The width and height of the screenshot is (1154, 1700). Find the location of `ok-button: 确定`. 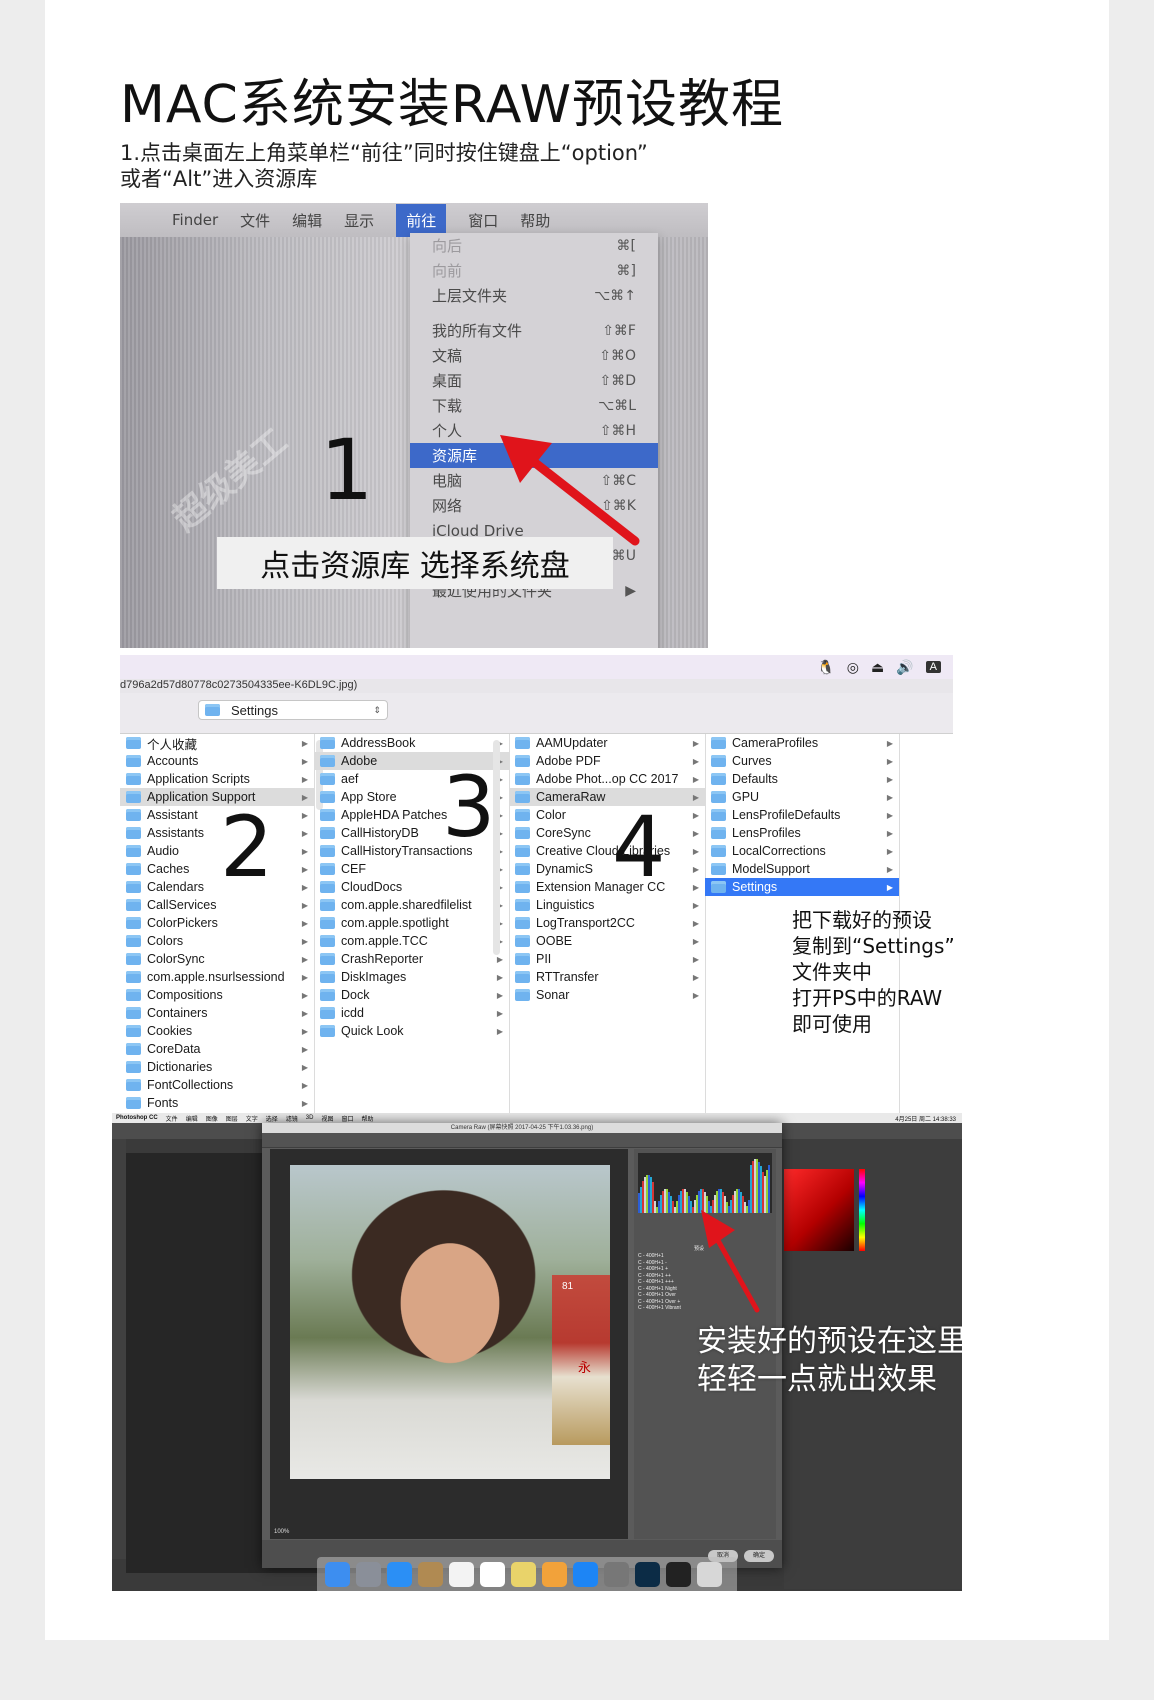

ok-button: 确定 is located at coordinates (759, 1556).